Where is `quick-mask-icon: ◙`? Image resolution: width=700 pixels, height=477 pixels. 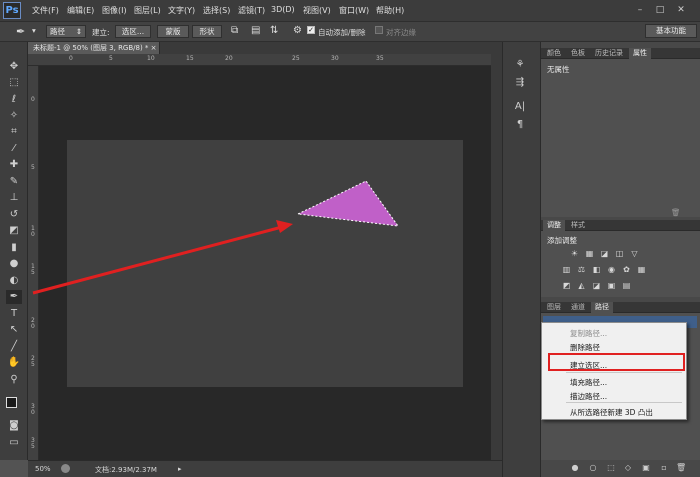
quick-mask-icon: ◙ is located at coordinates (14, 426).